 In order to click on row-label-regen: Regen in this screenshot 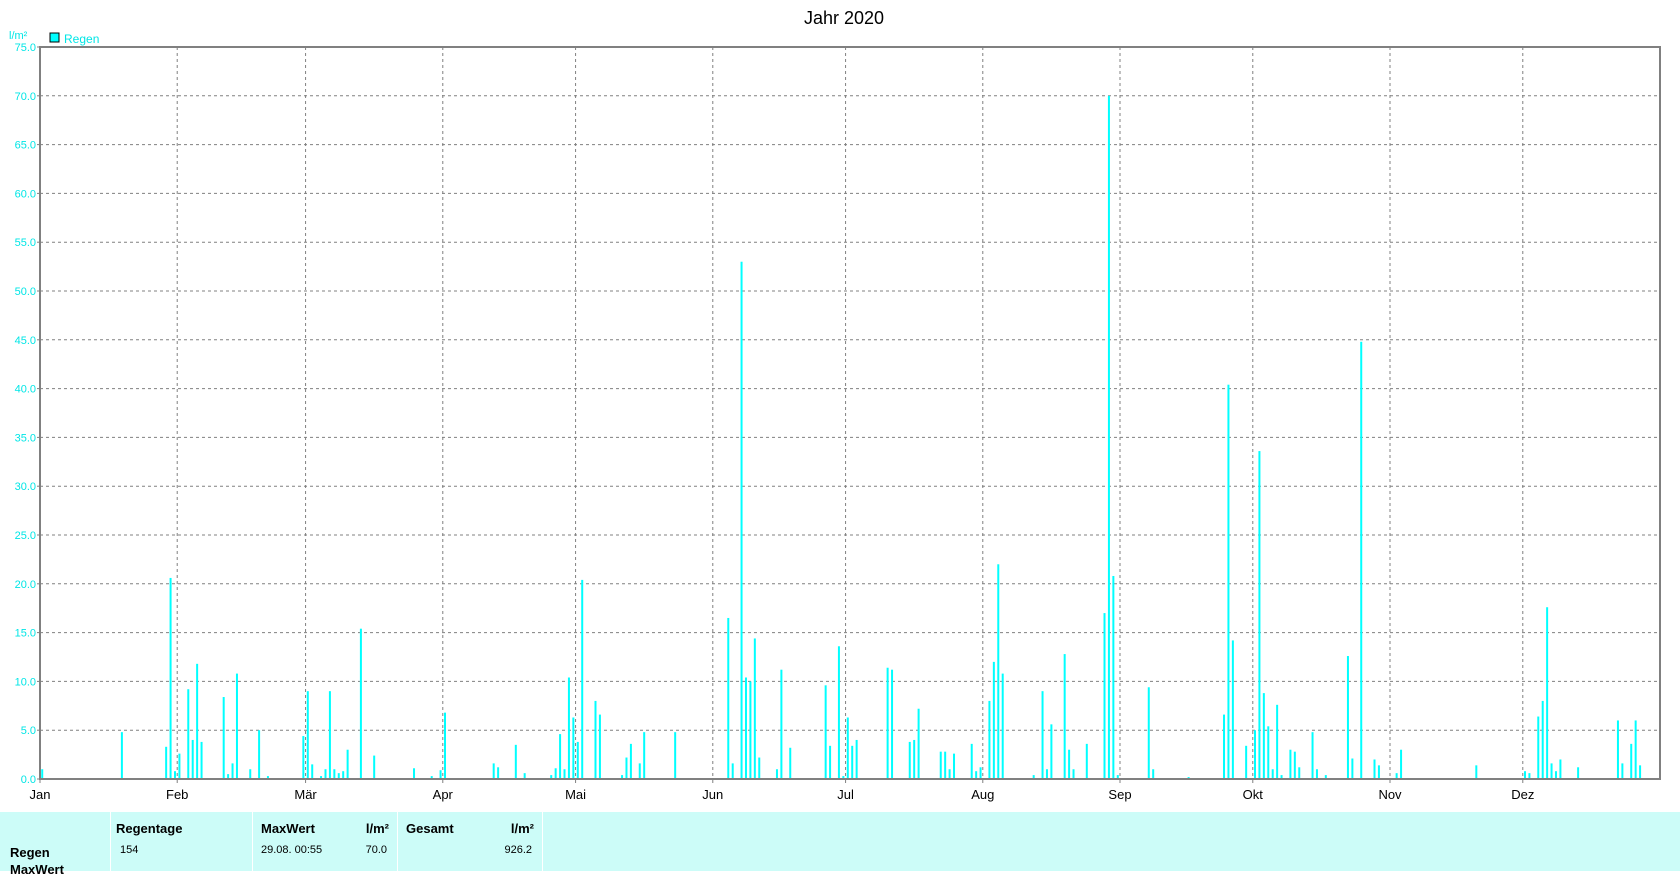, I will do `click(30, 852)`.